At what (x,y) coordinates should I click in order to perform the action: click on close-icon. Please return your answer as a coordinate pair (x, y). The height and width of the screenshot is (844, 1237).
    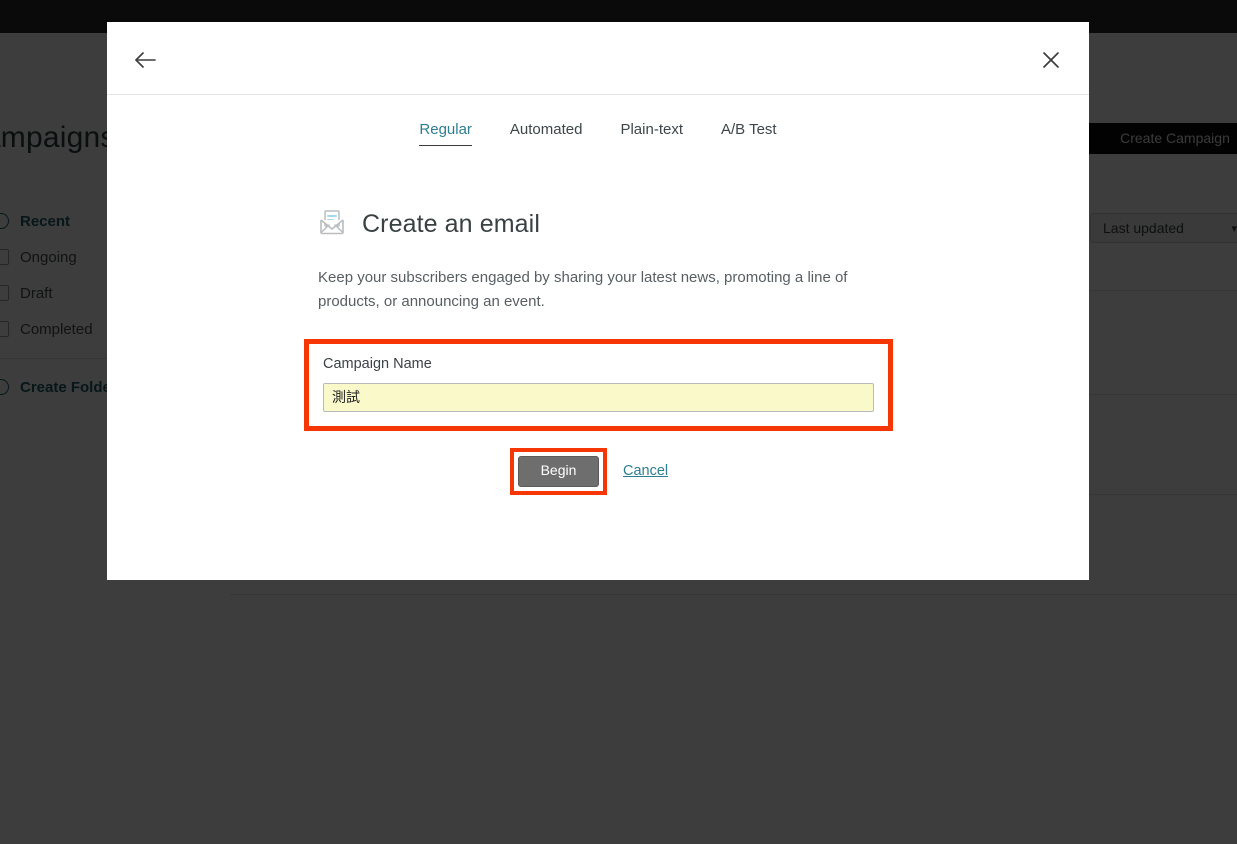
    Looking at the image, I should click on (1051, 60).